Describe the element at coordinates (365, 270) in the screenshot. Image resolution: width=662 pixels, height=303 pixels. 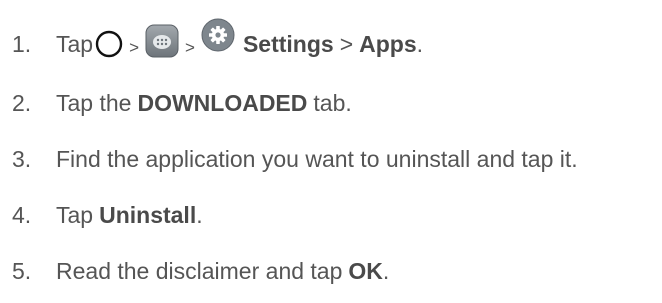
I see `ok-label: OK` at that location.